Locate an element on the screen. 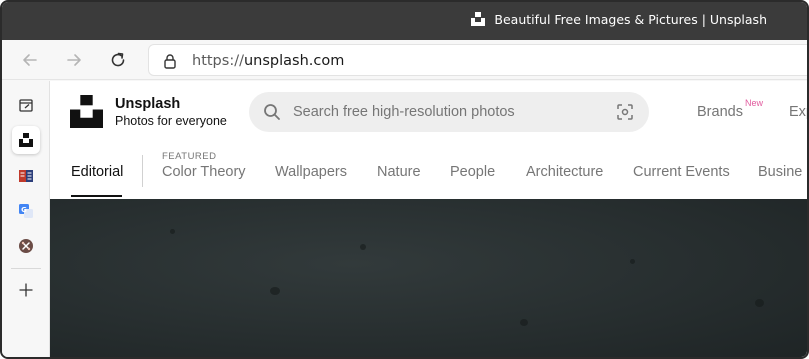 This screenshot has height=359, width=809. brand-tagline: Photos for everyone is located at coordinates (171, 121).